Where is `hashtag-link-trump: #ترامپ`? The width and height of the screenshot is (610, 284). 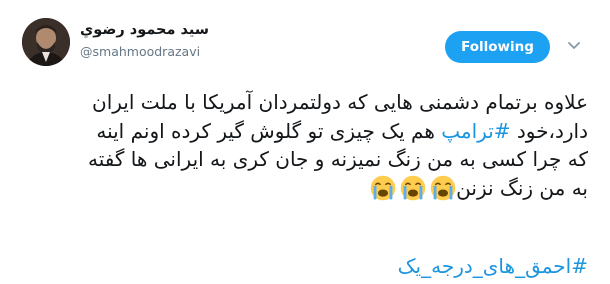
hashtag-link-trump: #ترامپ is located at coordinates (475, 131).